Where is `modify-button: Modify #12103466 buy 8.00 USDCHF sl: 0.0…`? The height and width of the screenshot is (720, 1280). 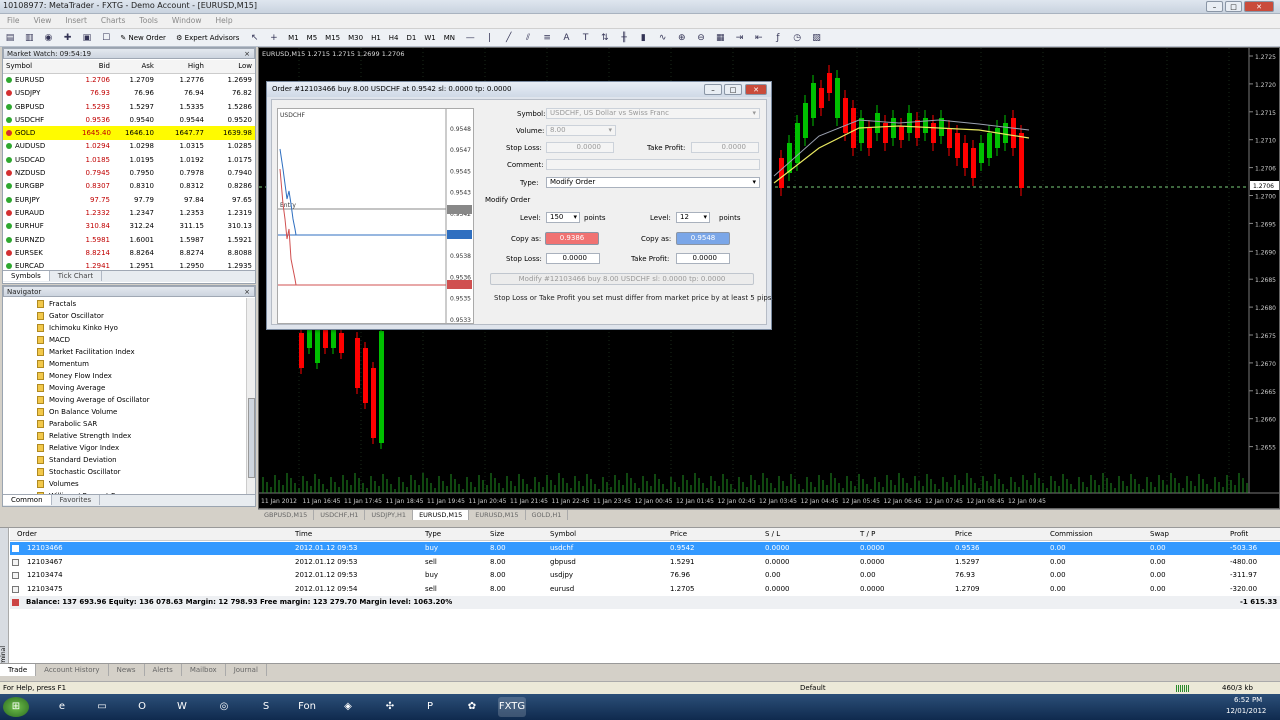 modify-button: Modify #12103466 buy 8.00 USDCHF sl: 0.0… is located at coordinates (622, 279).